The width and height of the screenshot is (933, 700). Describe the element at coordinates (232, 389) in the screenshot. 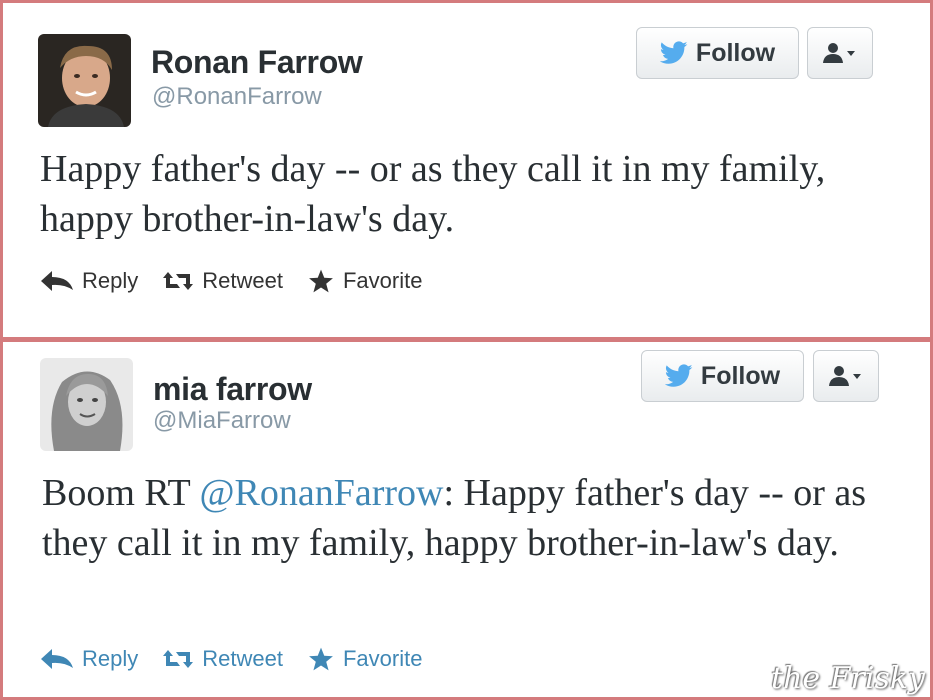

I see `user-fullname: mia farrow` at that location.